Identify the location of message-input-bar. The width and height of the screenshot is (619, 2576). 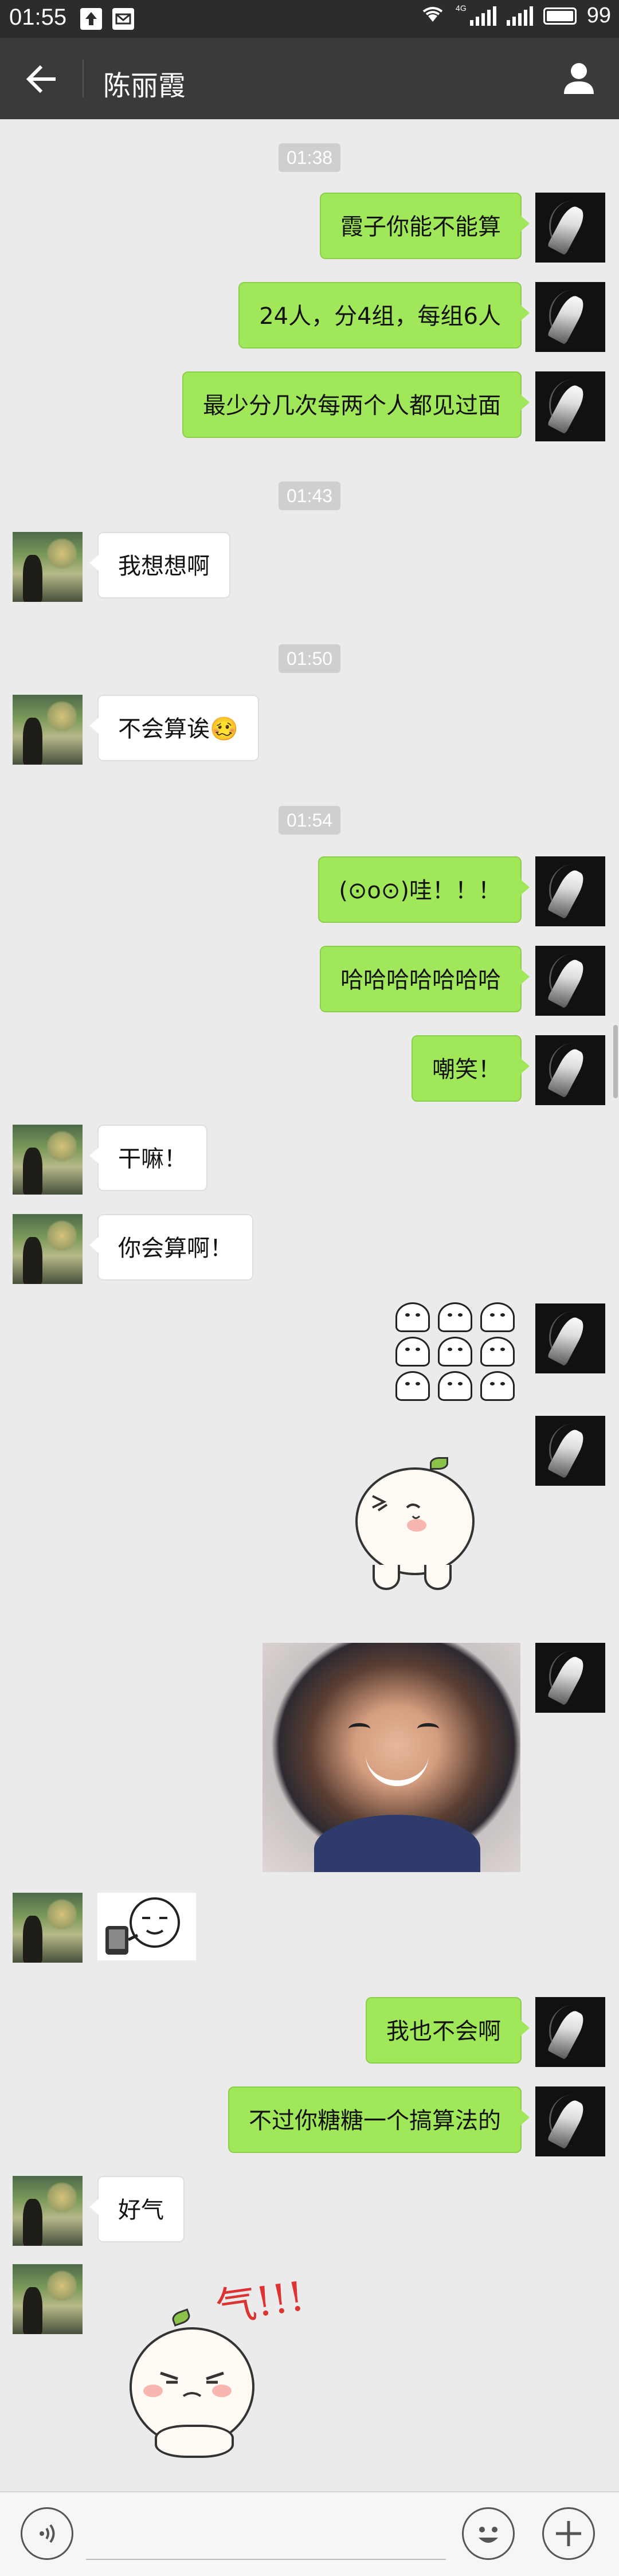
(309, 2533).